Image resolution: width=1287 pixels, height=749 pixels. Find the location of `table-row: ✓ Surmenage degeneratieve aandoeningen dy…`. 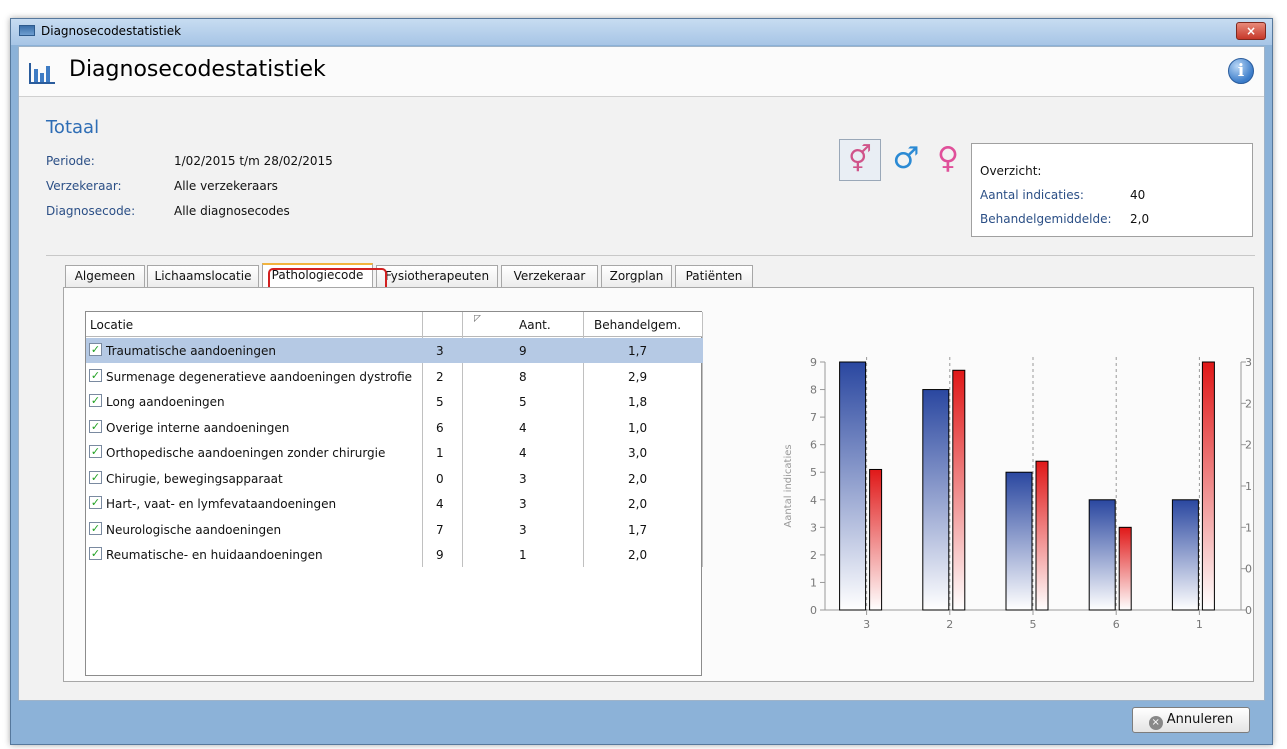

table-row: ✓ Surmenage degeneratieve aandoeningen dy… is located at coordinates (394, 376).